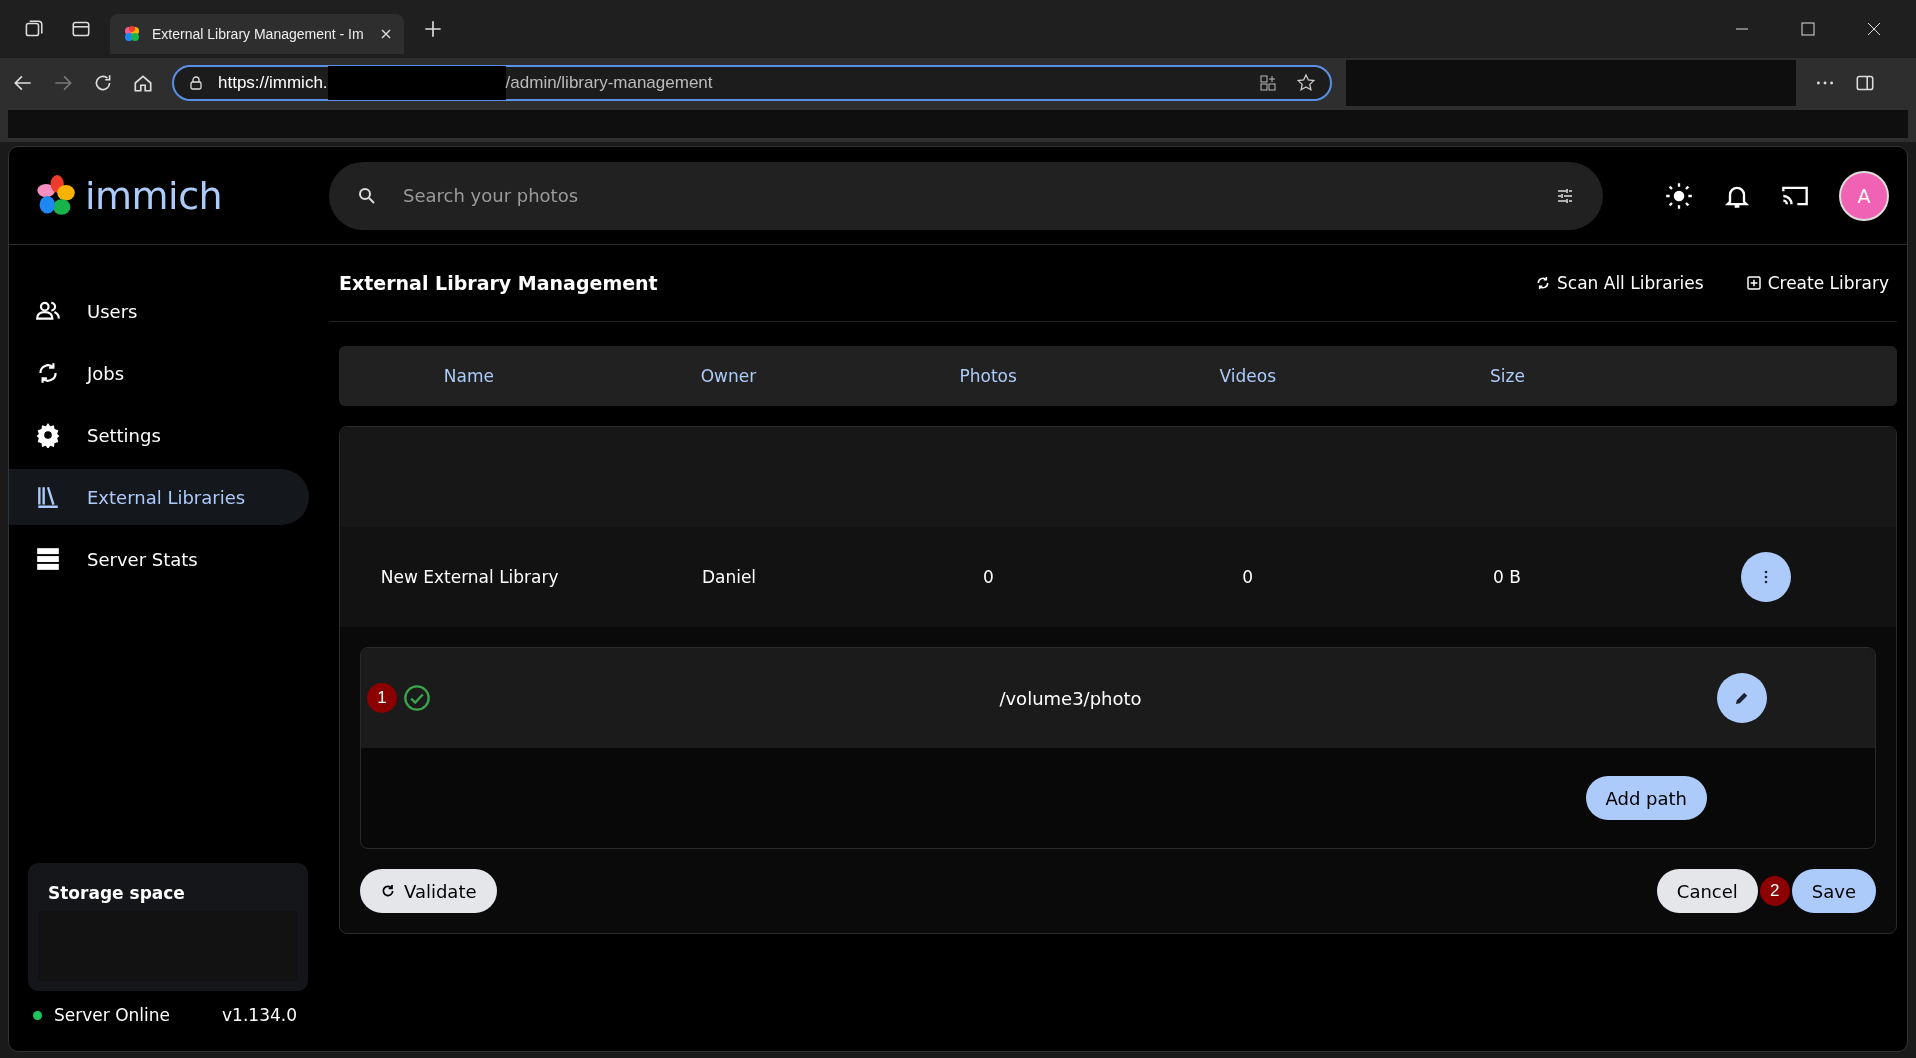  I want to click on sidebar-item: External Libraries, so click(159, 497).